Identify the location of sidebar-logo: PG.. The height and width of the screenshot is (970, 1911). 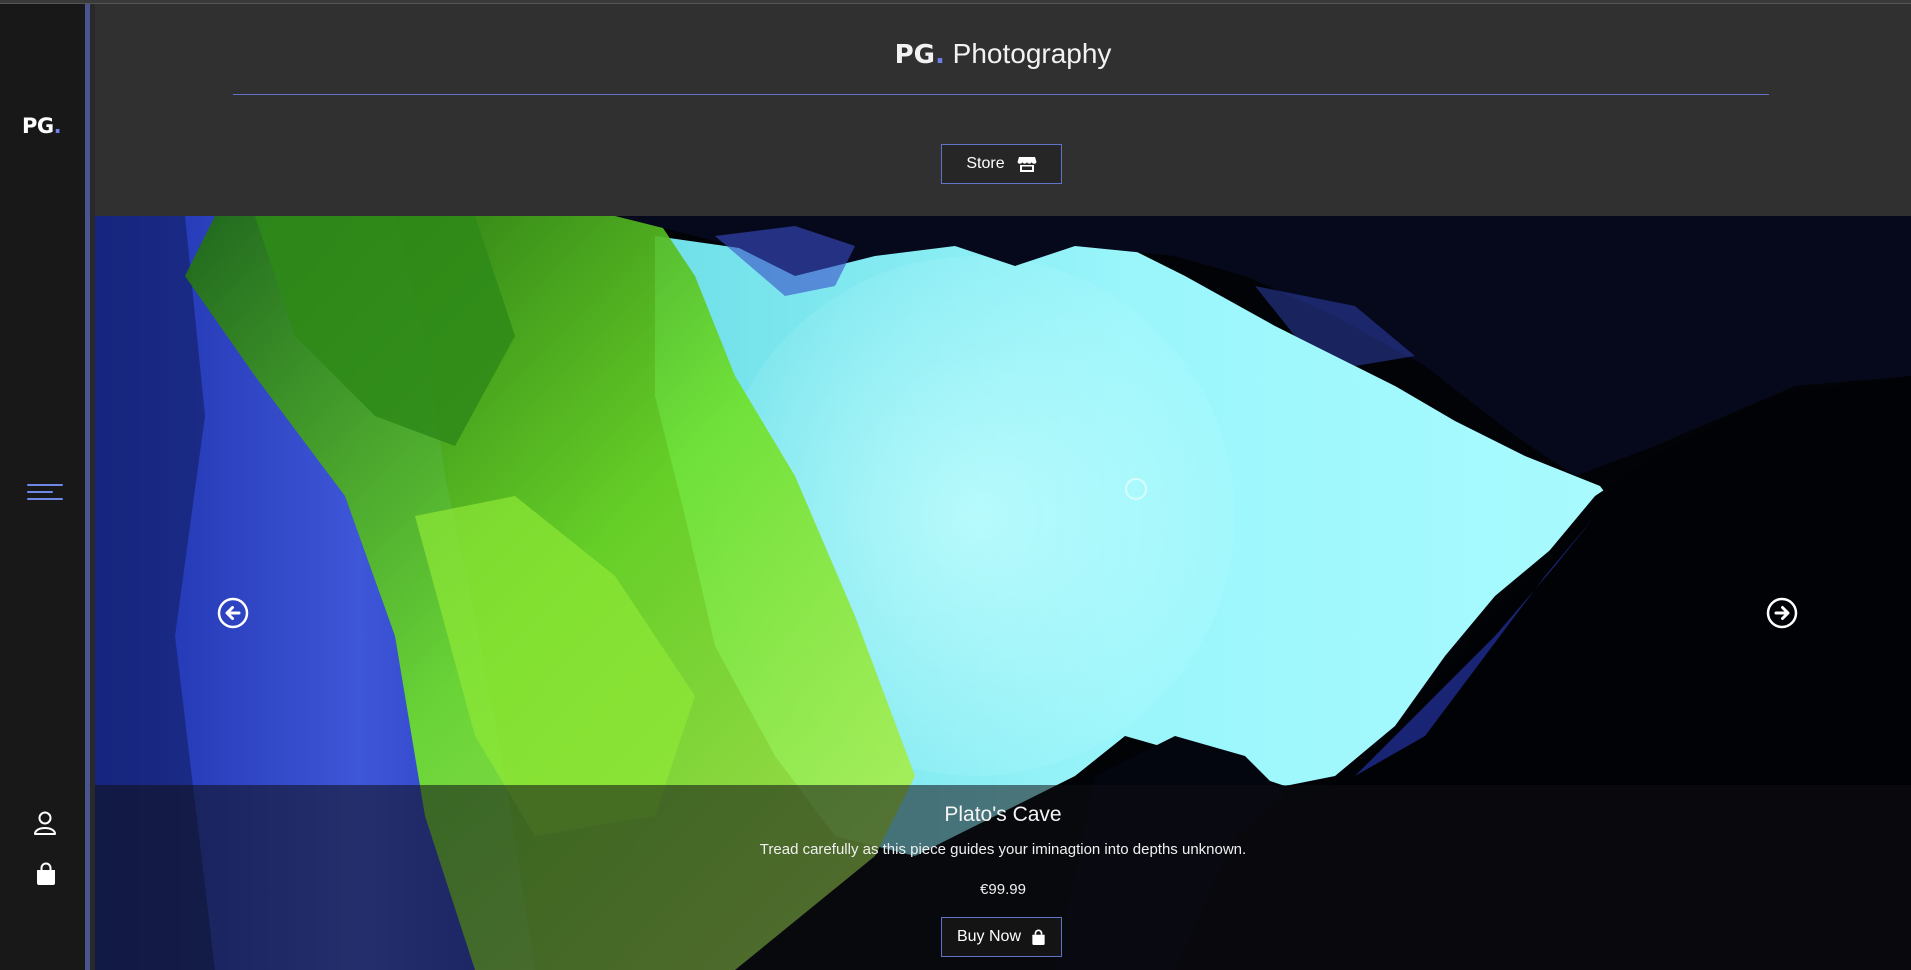
(42, 126).